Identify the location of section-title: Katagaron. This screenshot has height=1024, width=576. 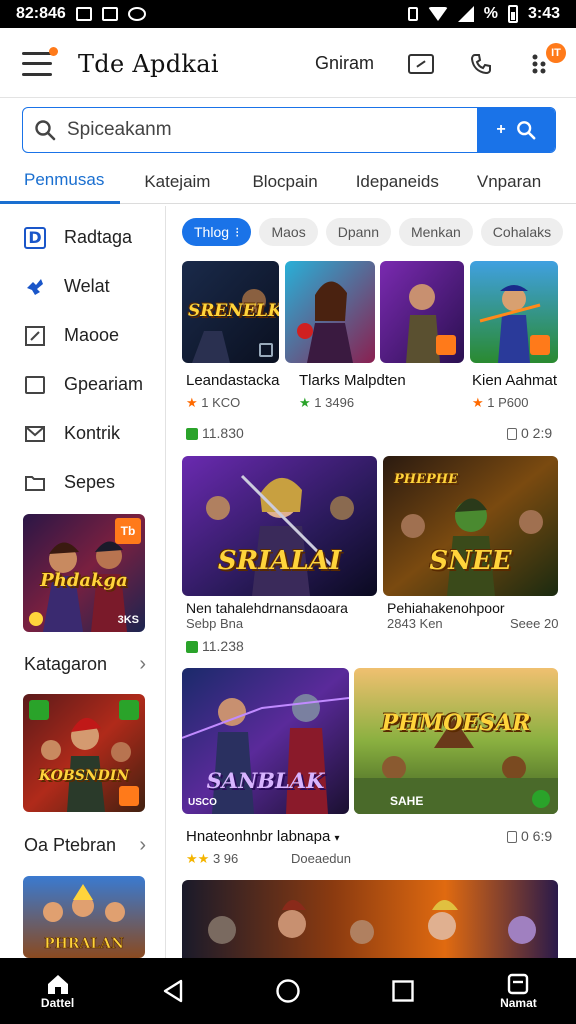
(66, 664).